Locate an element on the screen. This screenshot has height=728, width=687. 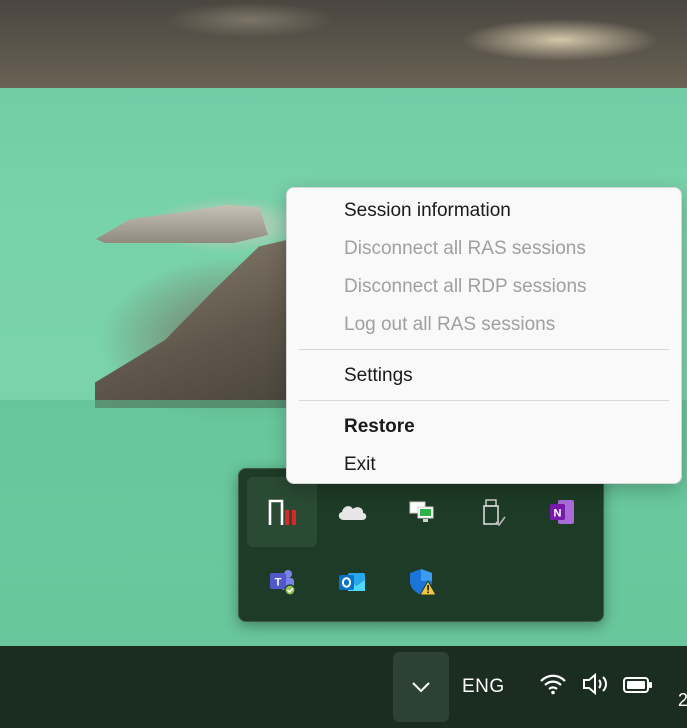
teams-icon: T is located at coordinates (282, 582).